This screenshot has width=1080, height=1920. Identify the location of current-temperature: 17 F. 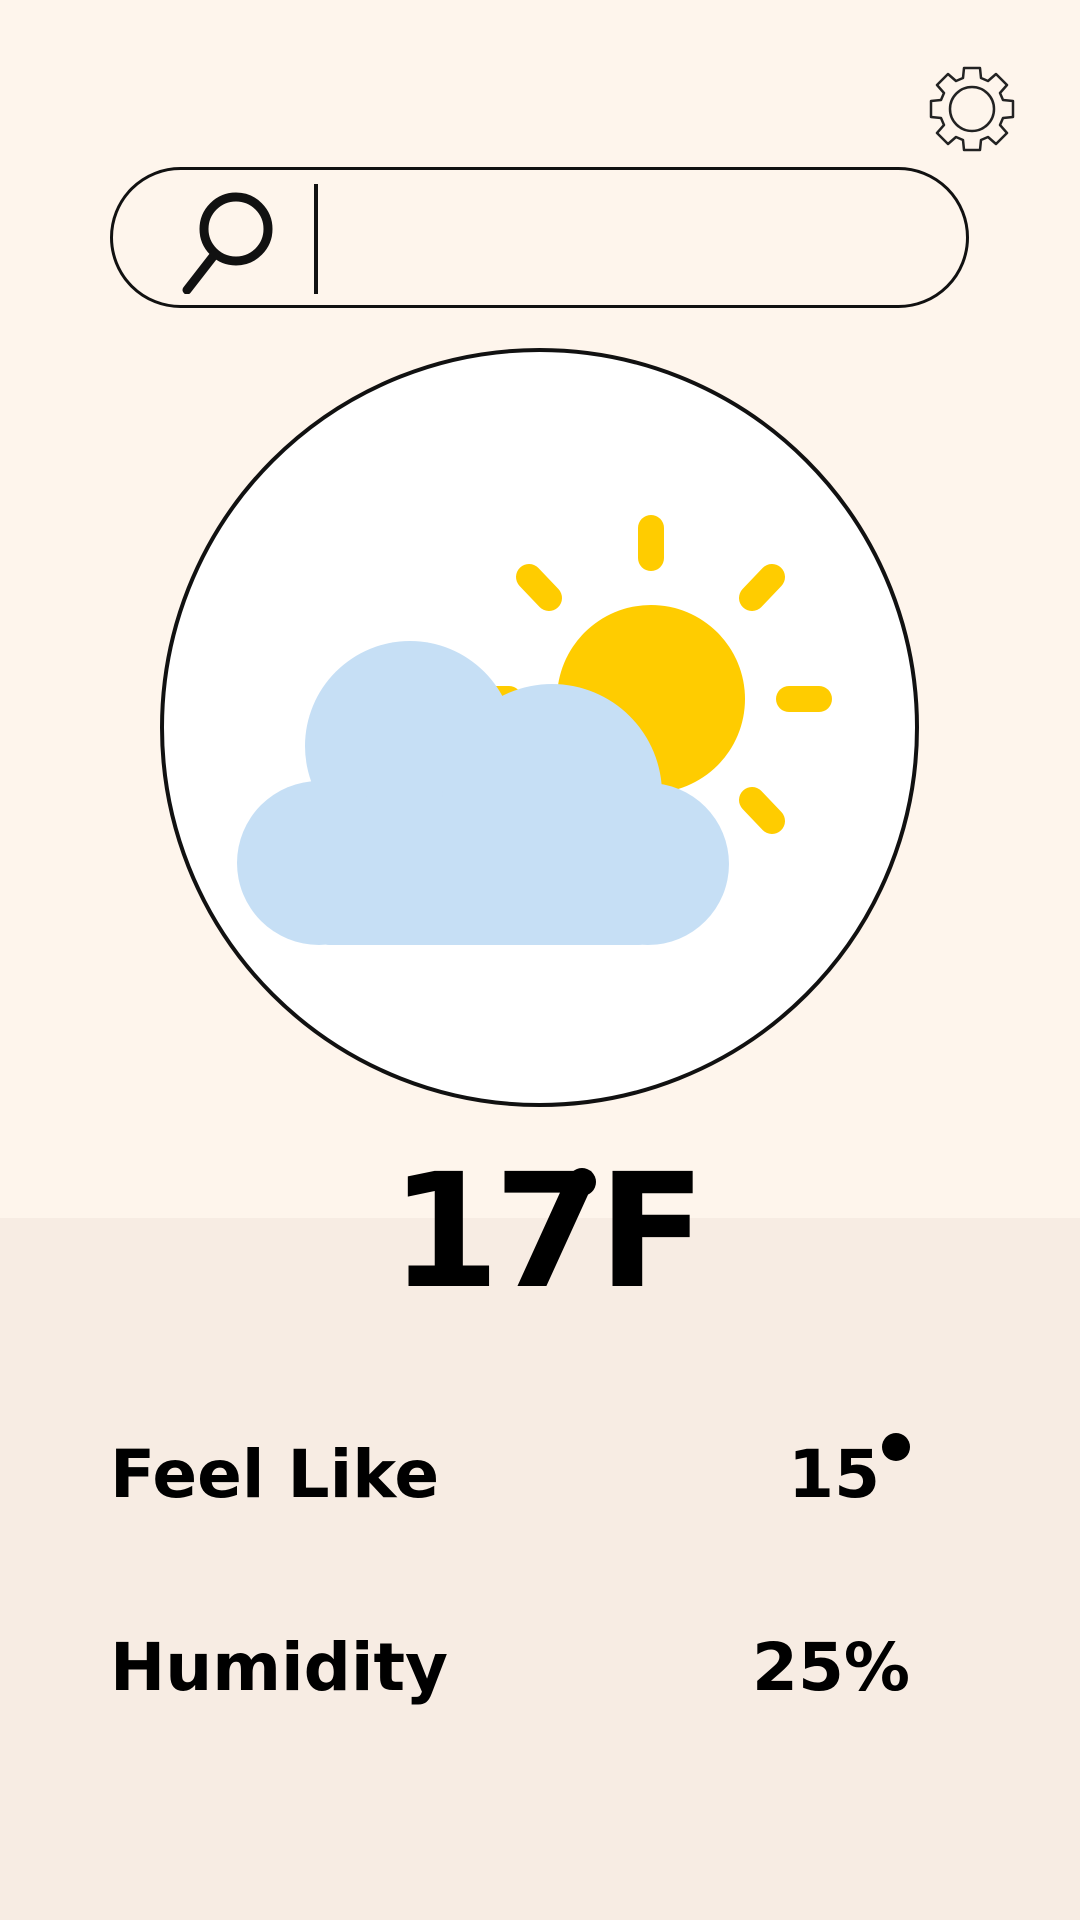
(543, 1236).